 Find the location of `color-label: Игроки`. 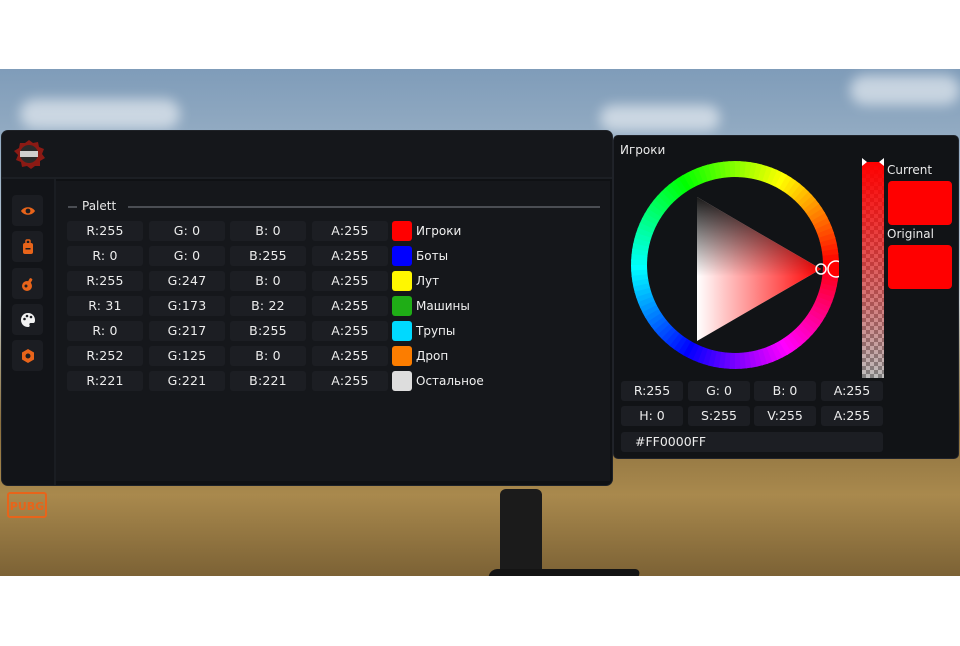

color-label: Игроки is located at coordinates (439, 231).